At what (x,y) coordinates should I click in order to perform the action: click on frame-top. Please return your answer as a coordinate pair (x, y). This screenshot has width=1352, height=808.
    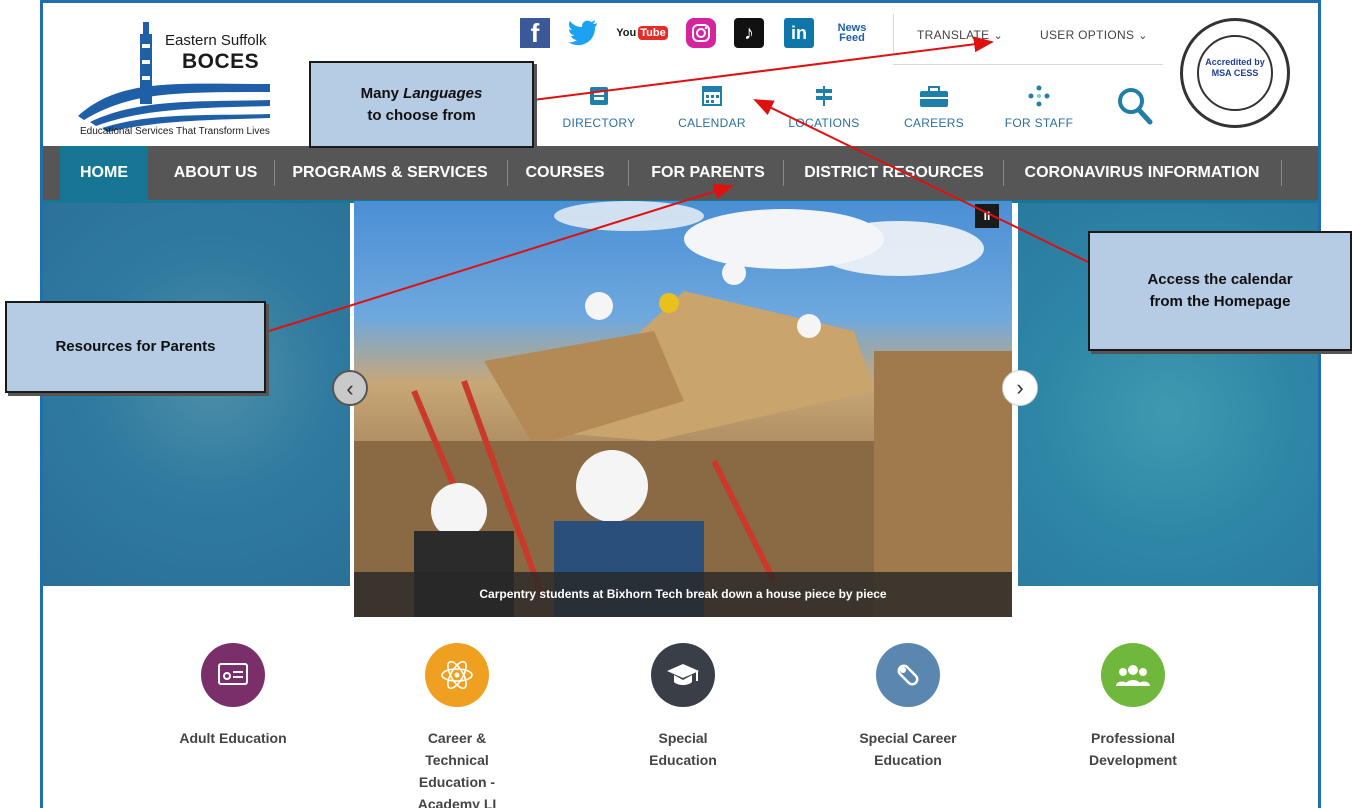
    Looking at the image, I should click on (680, 1).